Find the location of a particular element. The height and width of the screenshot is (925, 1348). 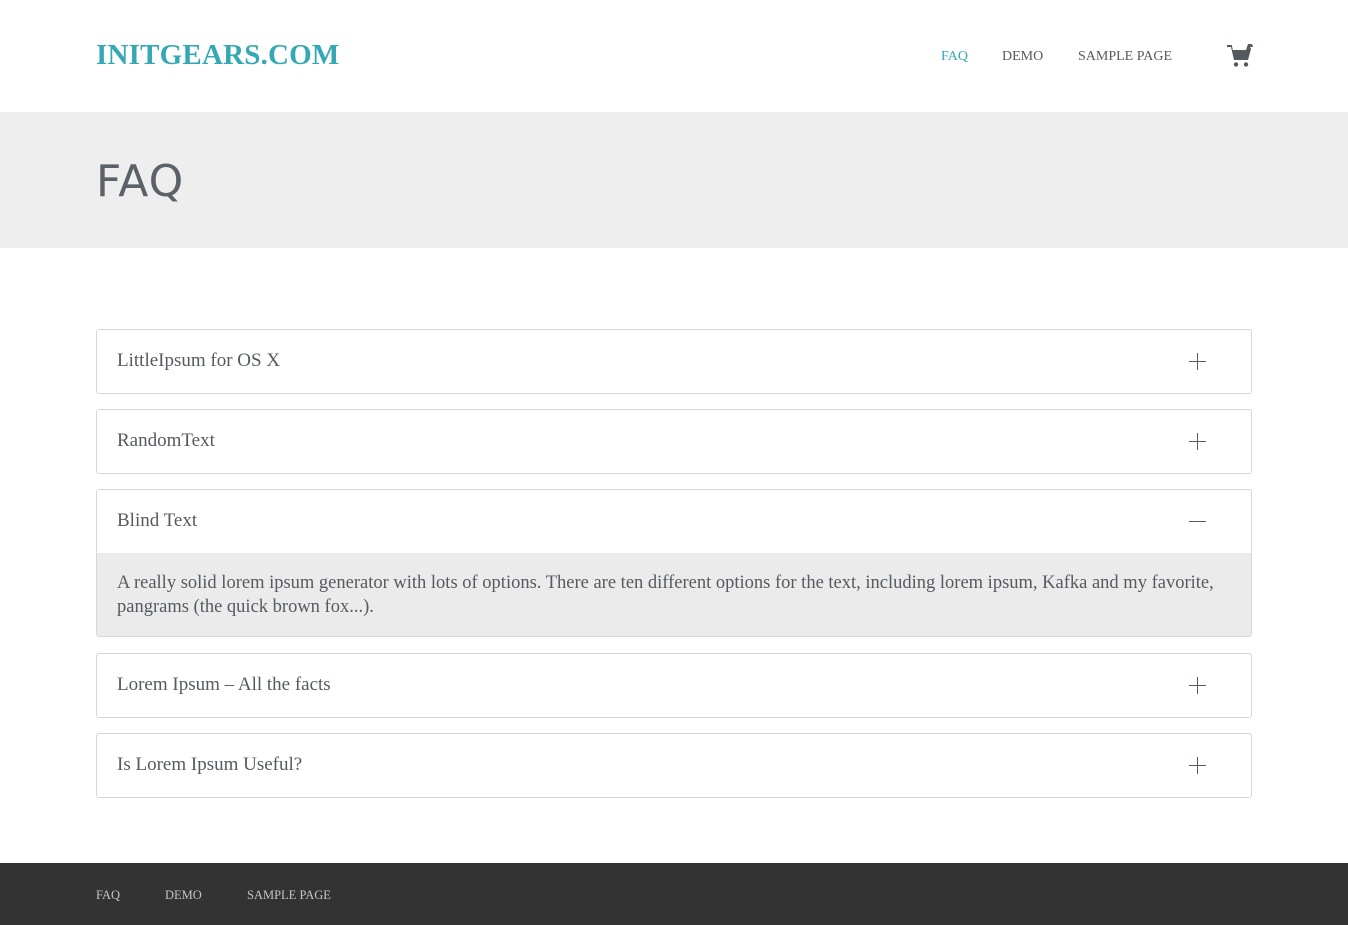

main-nav: FAQ DEMO SAMPLE PAGE is located at coordinates (674, 59).